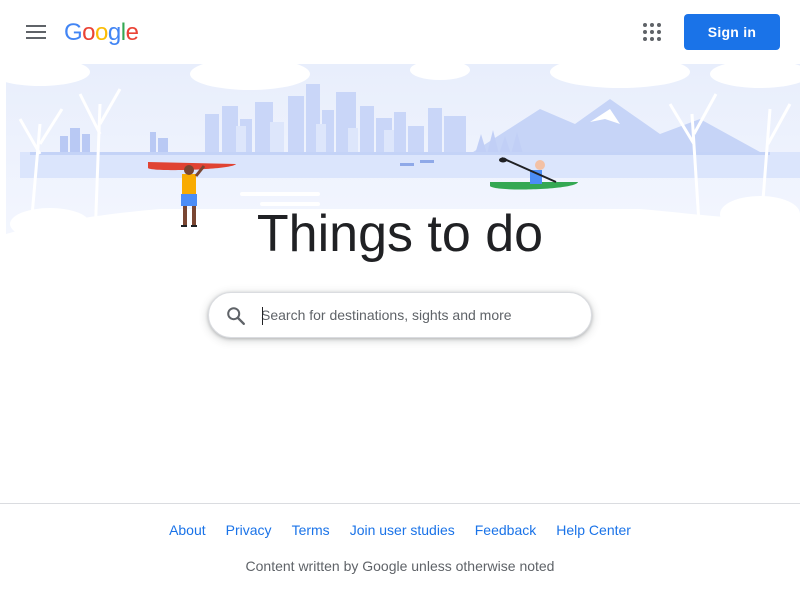 The height and width of the screenshot is (600, 800). I want to click on footer-link-user-studies: Join user studies, so click(402, 530).